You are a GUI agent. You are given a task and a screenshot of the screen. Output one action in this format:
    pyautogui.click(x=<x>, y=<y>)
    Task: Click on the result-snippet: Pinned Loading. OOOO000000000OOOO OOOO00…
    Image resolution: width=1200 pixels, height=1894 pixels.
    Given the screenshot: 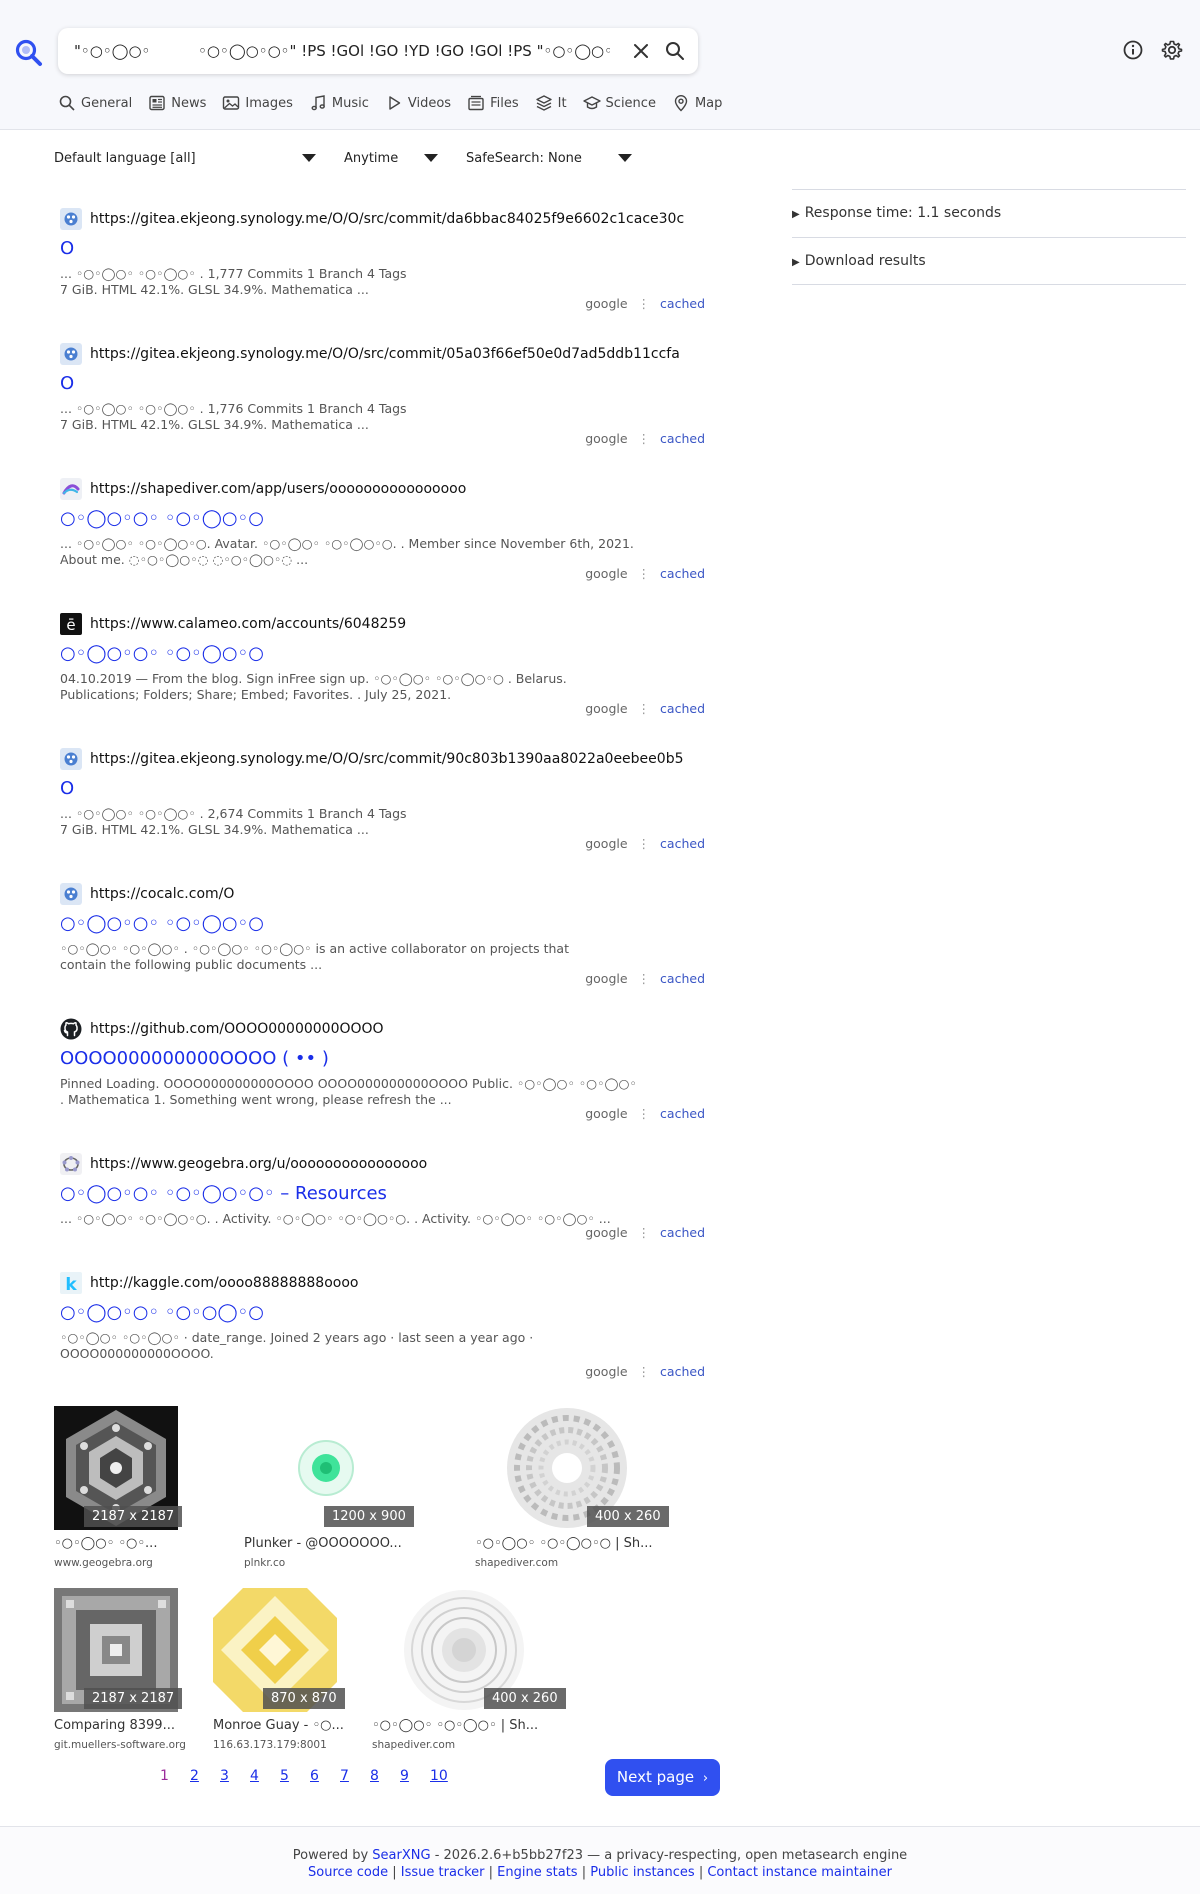 What is the action you would take?
    pyautogui.click(x=348, y=1091)
    